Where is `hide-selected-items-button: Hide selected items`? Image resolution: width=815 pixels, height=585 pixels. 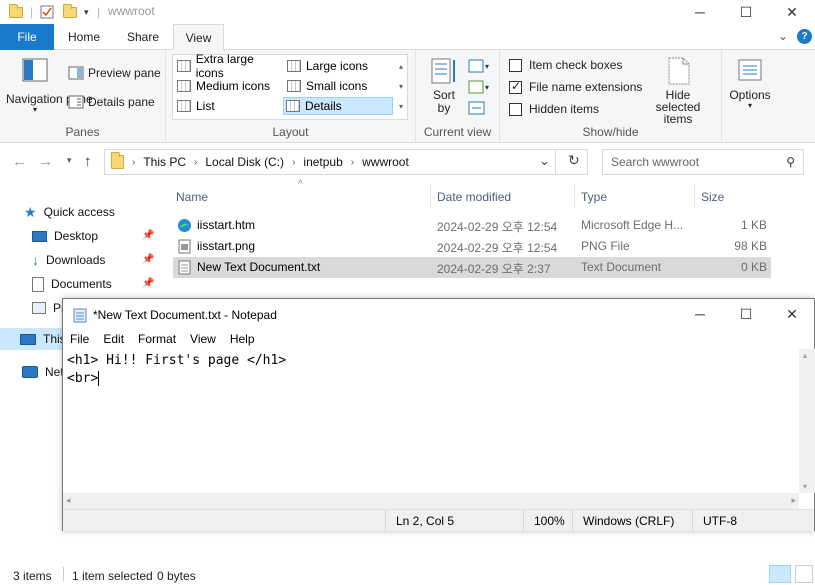 hide-selected-items-button: Hide selected items is located at coordinates (678, 90).